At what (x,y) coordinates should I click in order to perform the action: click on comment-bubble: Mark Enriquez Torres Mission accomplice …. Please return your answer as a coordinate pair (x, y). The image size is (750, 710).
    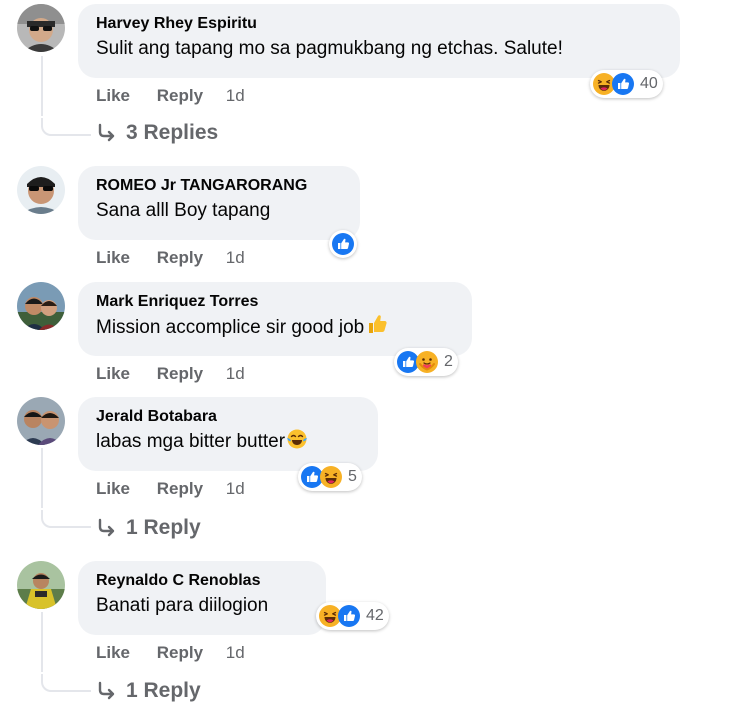
    Looking at the image, I should click on (275, 319).